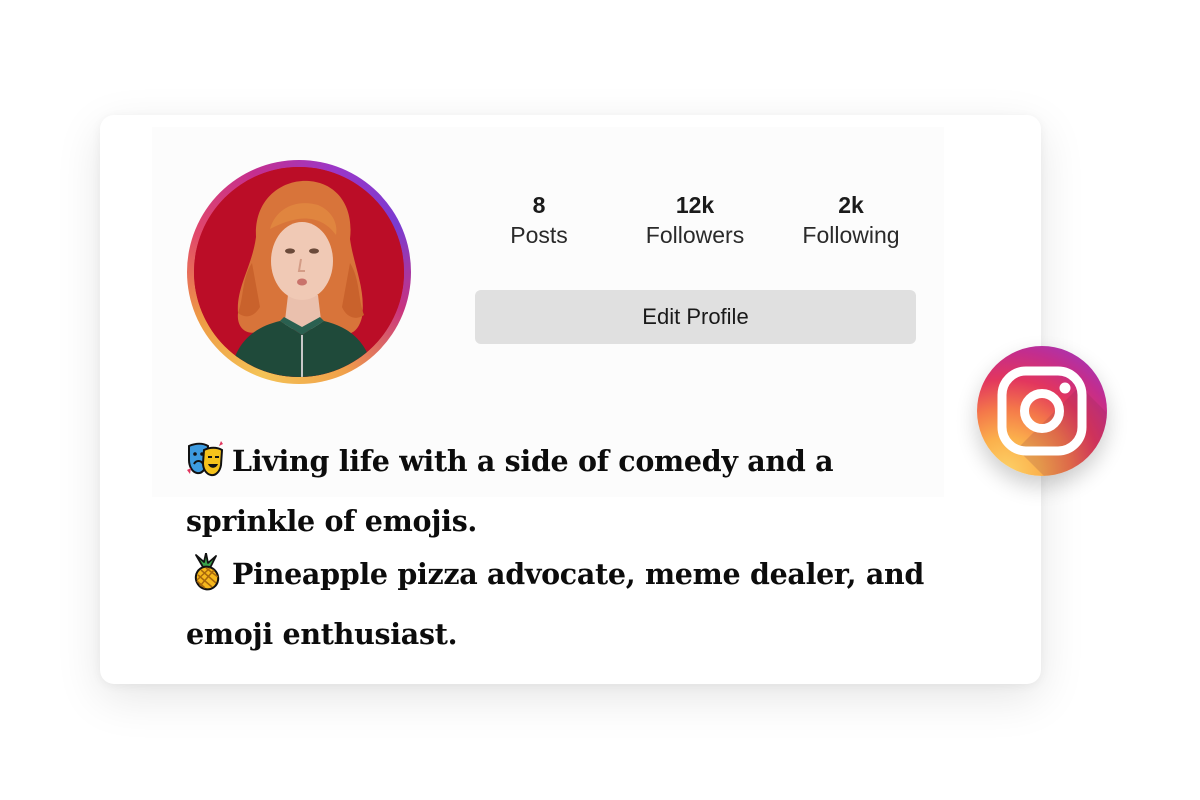  I want to click on followers-label: Followers, so click(695, 235).